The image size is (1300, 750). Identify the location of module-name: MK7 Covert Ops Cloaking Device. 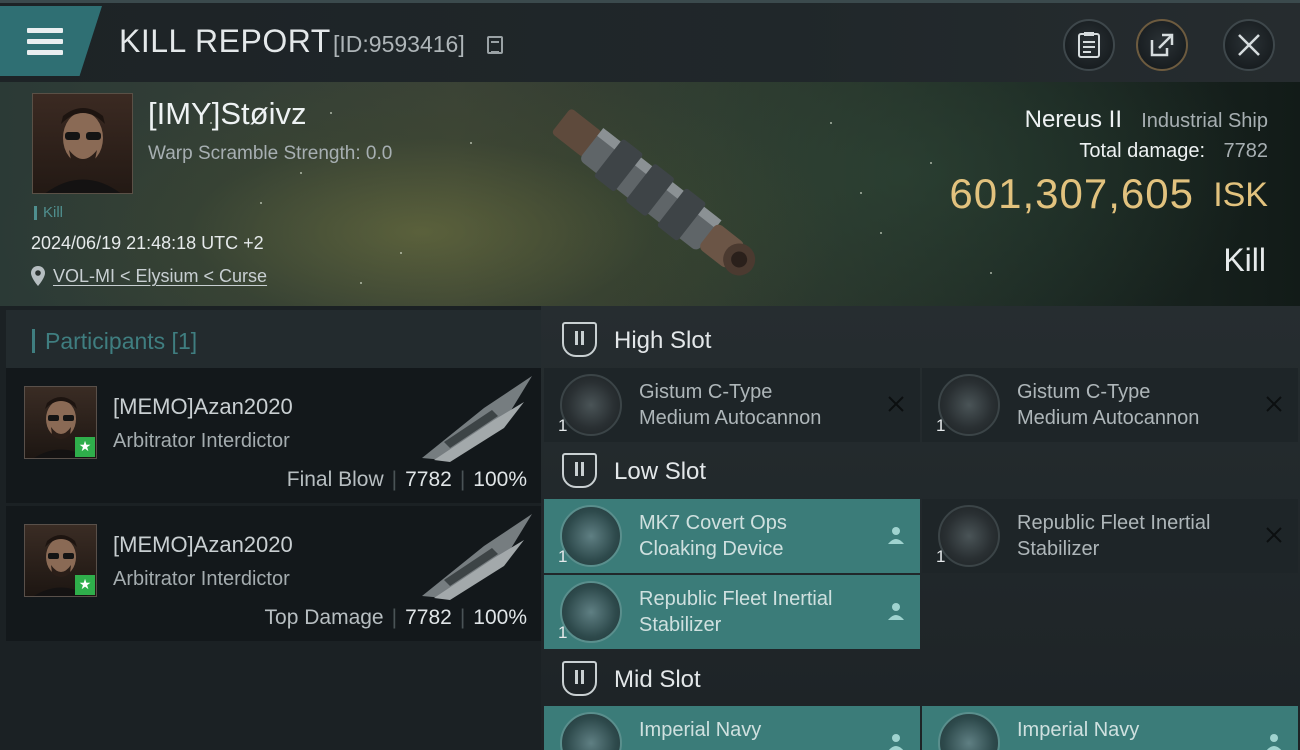
(713, 536).